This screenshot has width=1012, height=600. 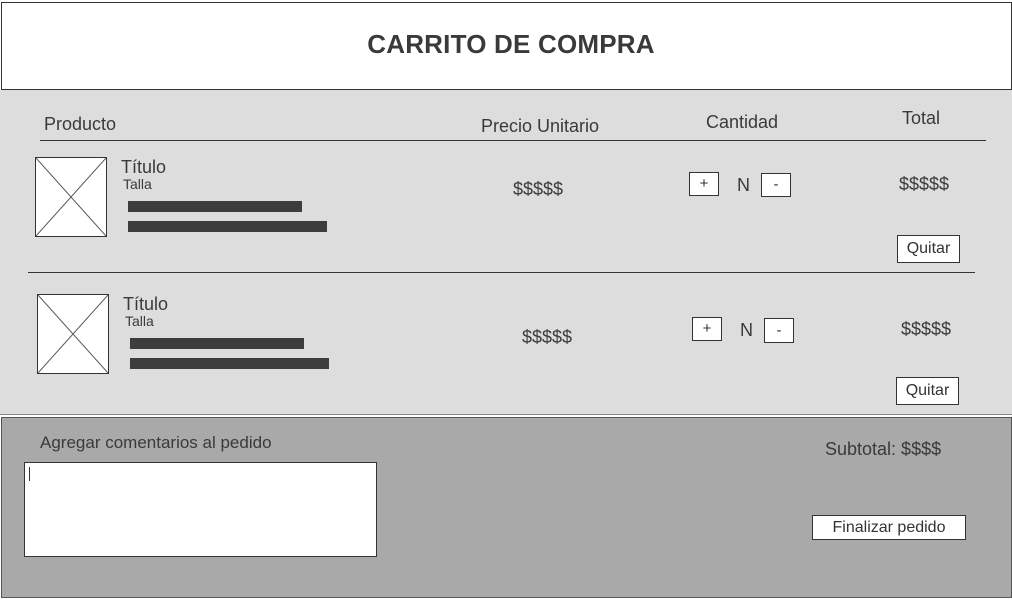 I want to click on column-header-product: Producto, so click(x=80, y=124).